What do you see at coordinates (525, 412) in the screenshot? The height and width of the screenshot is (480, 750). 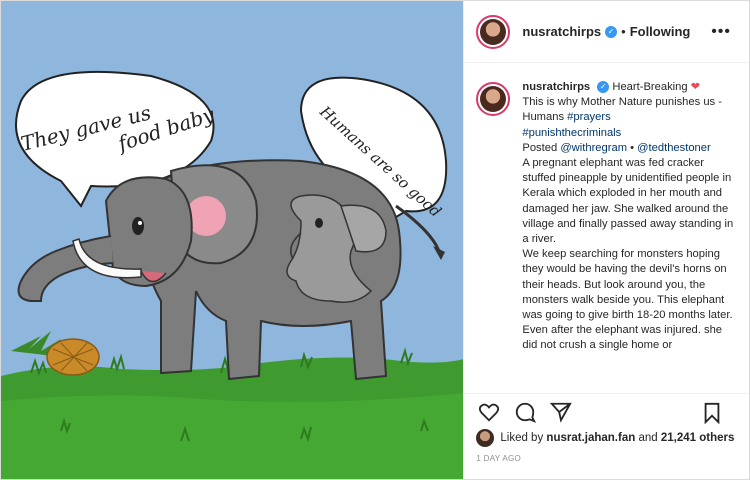 I see `comment-icon` at bounding box center [525, 412].